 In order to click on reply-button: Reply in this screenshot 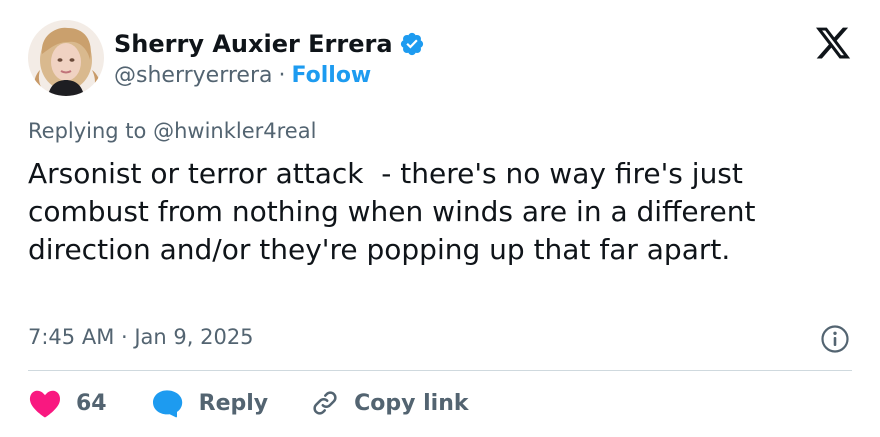, I will do `click(210, 403)`.